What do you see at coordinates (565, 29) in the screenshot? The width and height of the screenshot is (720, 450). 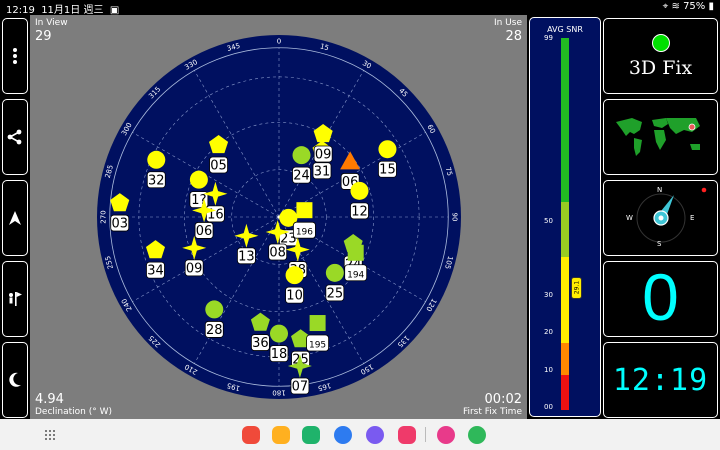 I see `snr-title: AVG SNR` at bounding box center [565, 29].